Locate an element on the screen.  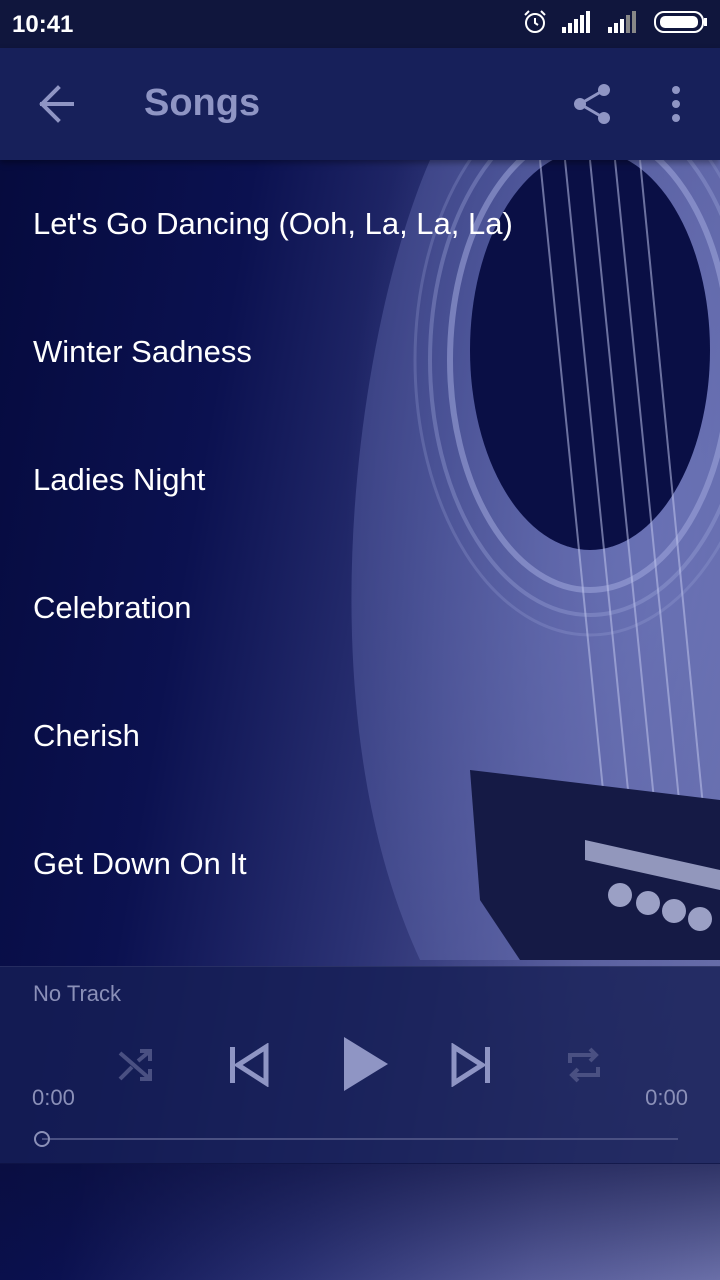
seek-thumb is located at coordinates (42, 1139).